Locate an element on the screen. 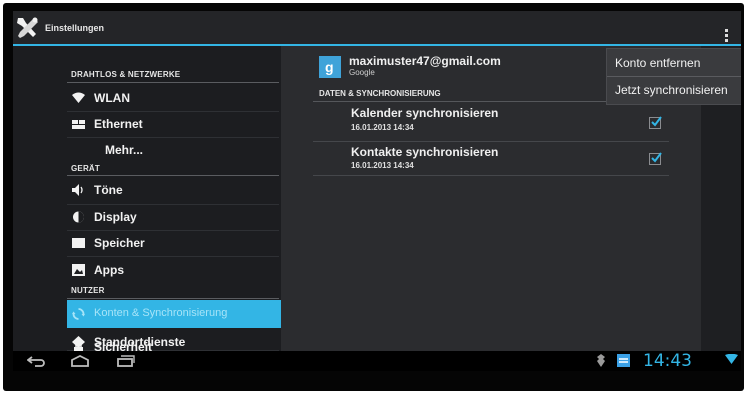  sidebar-item-ethernet: Ethernet is located at coordinates (174, 124).